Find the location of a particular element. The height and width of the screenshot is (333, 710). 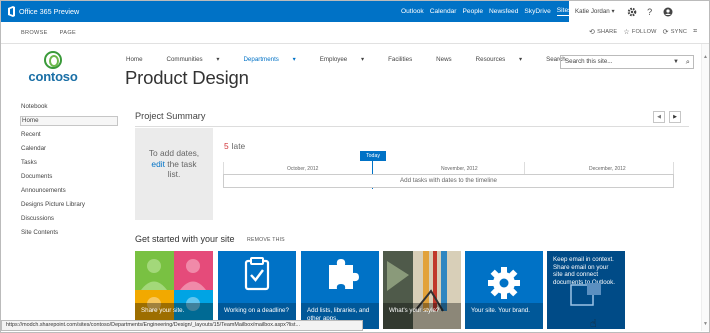

tile-share-site: Share your site. is located at coordinates (174, 290).